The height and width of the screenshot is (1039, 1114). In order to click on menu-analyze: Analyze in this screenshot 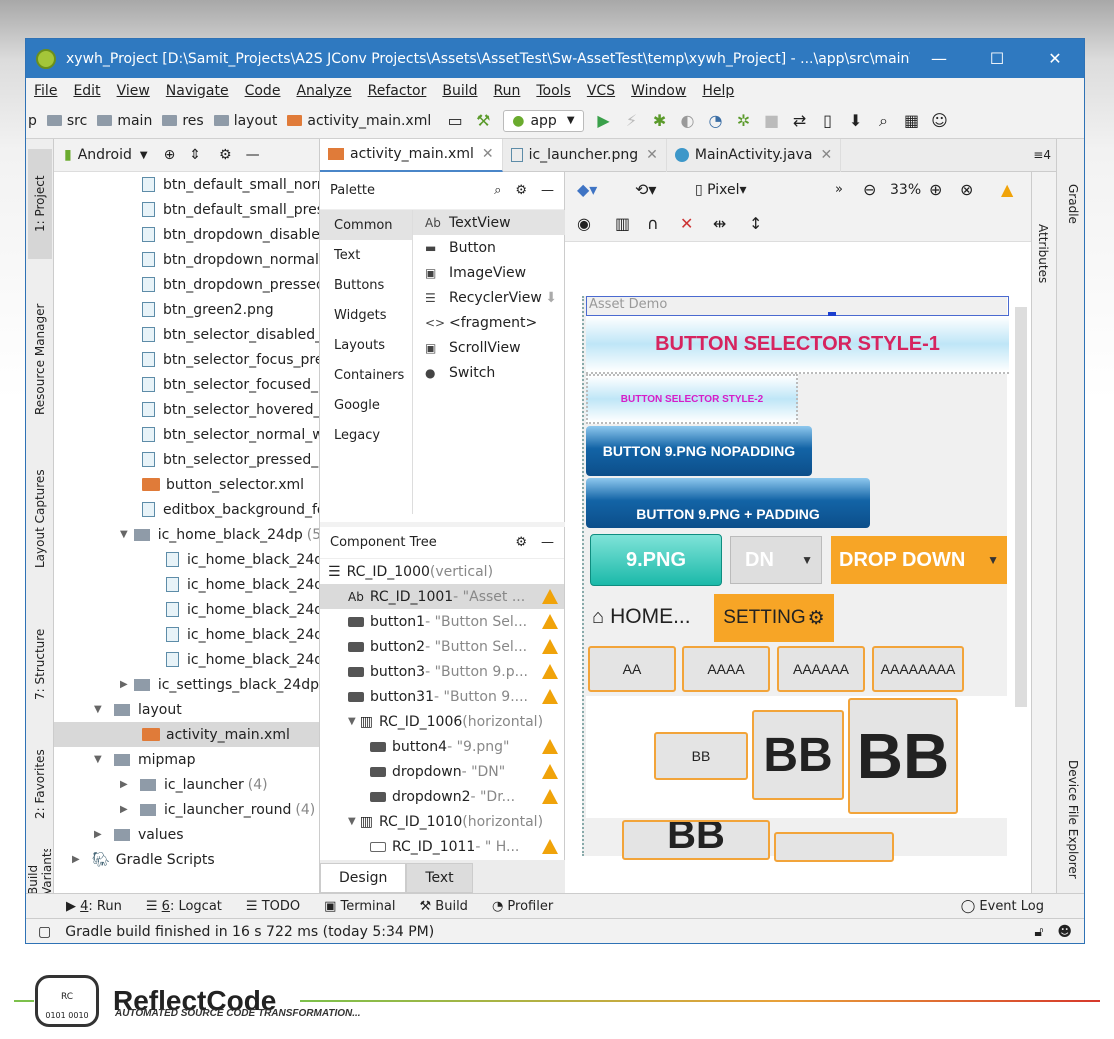, I will do `click(323, 91)`.